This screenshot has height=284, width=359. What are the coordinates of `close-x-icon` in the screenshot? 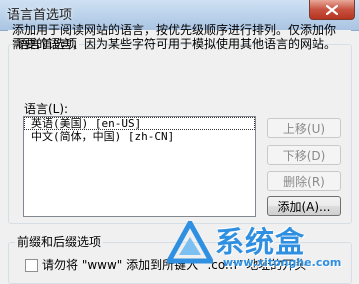 It's located at (332, 9).